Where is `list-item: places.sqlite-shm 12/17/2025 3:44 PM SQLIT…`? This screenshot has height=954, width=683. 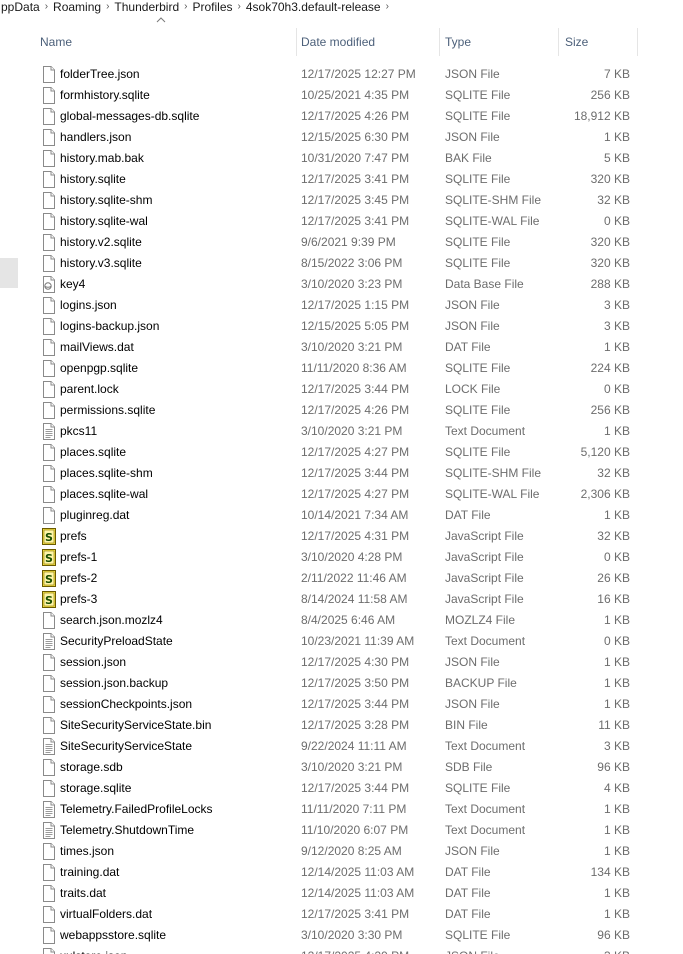 list-item: places.sqlite-shm 12/17/2025 3:44 PM SQLIT… is located at coordinates (341, 473).